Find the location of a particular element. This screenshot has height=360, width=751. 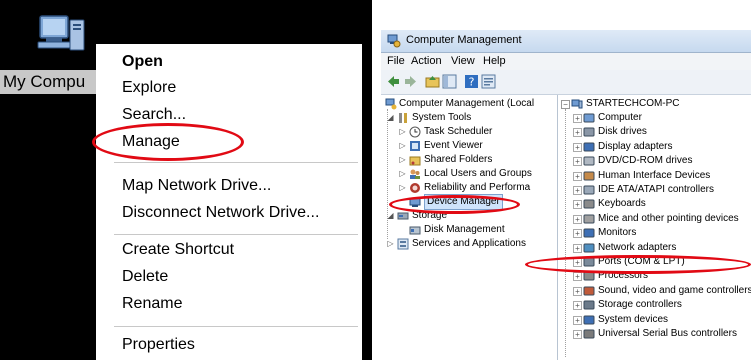

device-manager-icon is located at coordinates (415, 202).